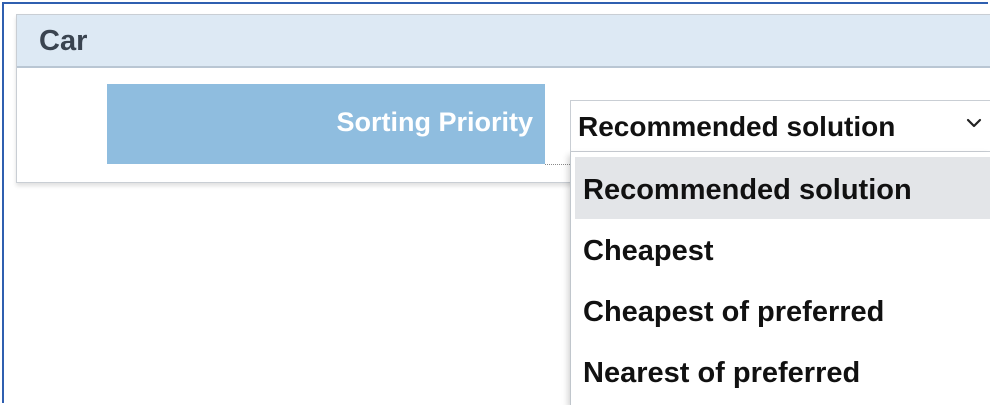 This screenshot has width=990, height=405. I want to click on option-nearest-of-preferred: Nearest of preferred, so click(782, 371).